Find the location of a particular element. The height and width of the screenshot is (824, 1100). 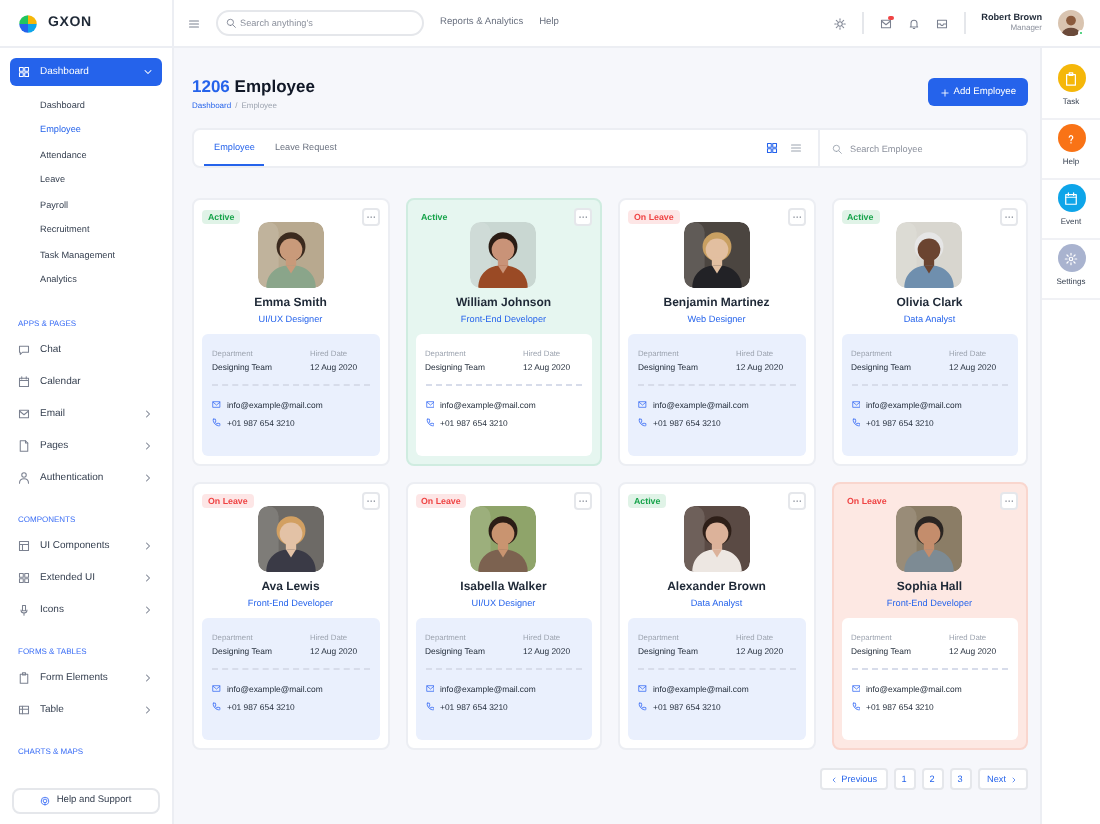

menu-icon is located at coordinates (194, 23).